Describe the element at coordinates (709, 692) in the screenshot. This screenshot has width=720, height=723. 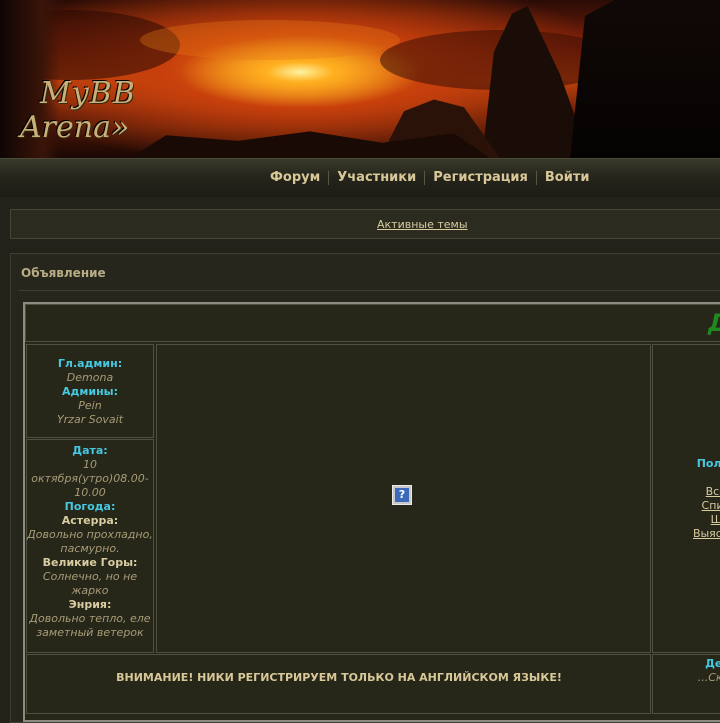
I see `actions-text: в` at that location.